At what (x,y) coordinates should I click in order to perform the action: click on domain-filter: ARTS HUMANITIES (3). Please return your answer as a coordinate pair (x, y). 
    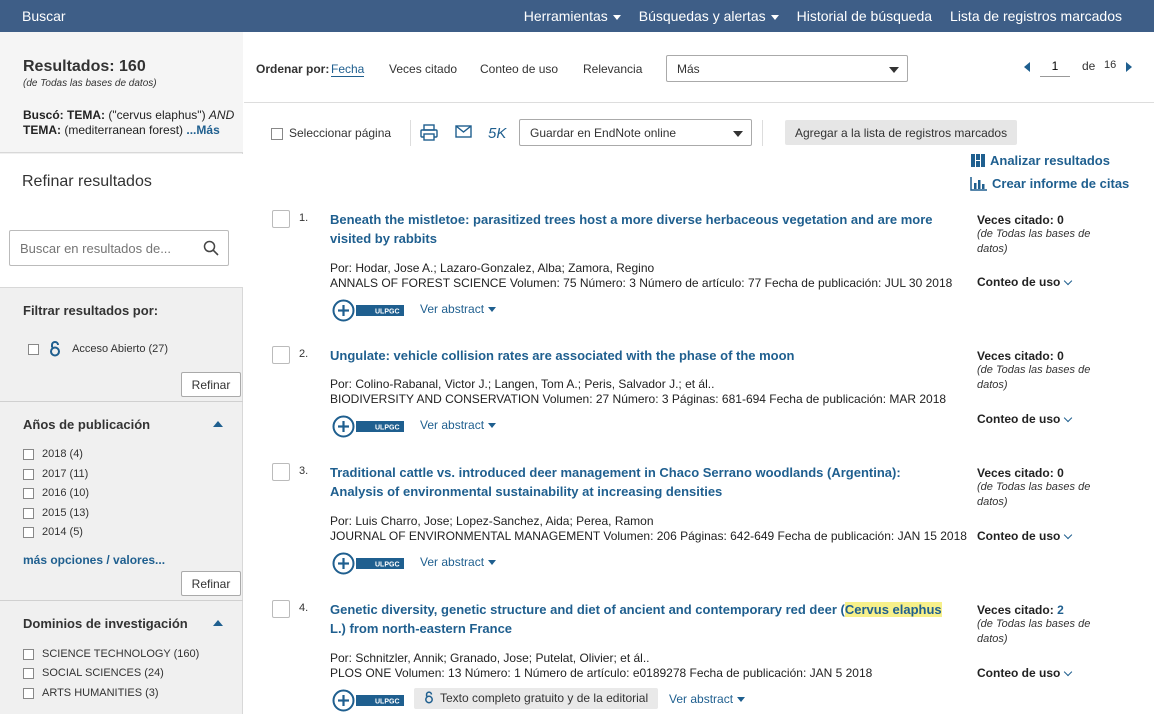
    Looking at the image, I should click on (91, 693).